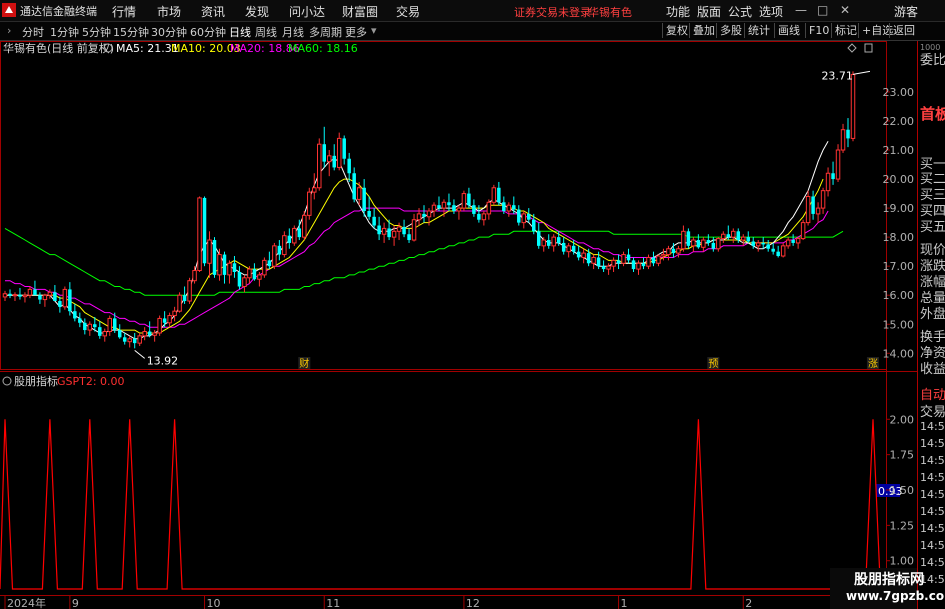 The width and height of the screenshot is (945, 609). What do you see at coordinates (818, 30) in the screenshot?
I see `f10-button: F10` at bounding box center [818, 30].